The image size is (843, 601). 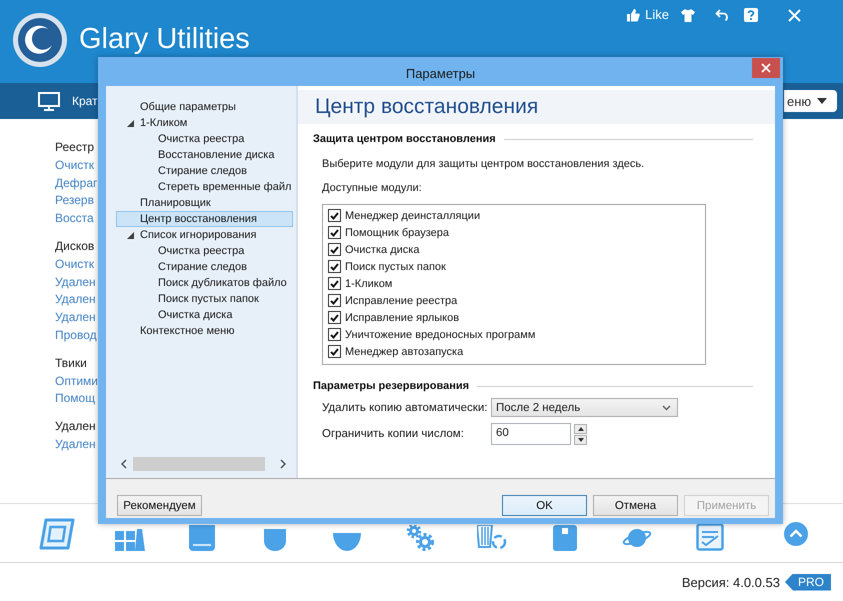 What do you see at coordinates (204, 219) in the screenshot?
I see `tree-item: Центр восстановления` at bounding box center [204, 219].